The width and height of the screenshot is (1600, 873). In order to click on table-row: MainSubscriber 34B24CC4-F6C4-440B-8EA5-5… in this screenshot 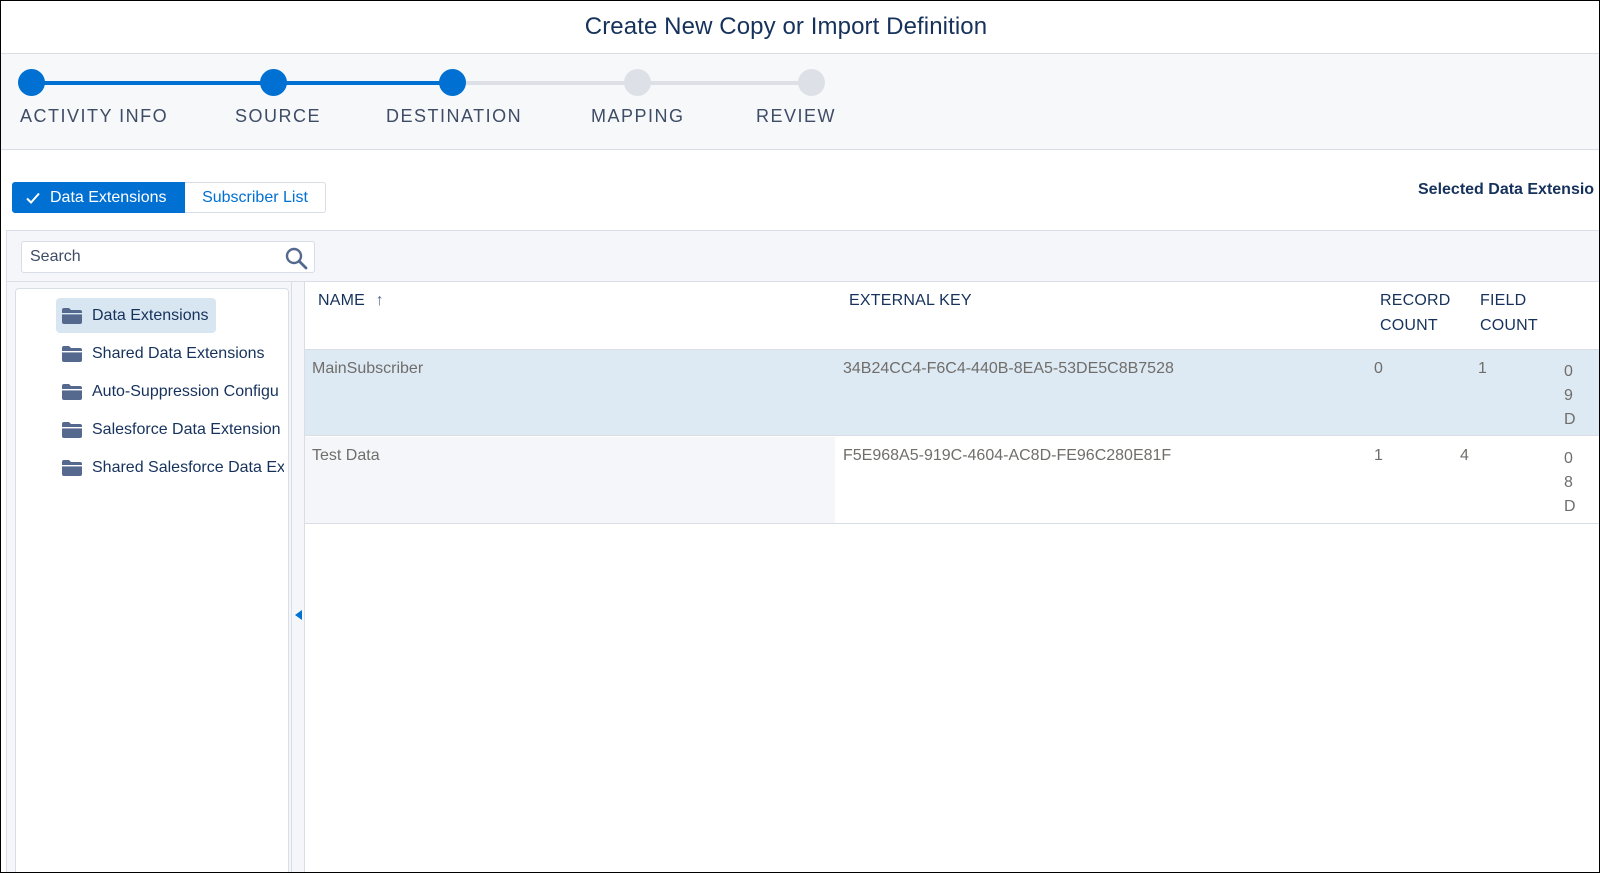, I will do `click(952, 392)`.